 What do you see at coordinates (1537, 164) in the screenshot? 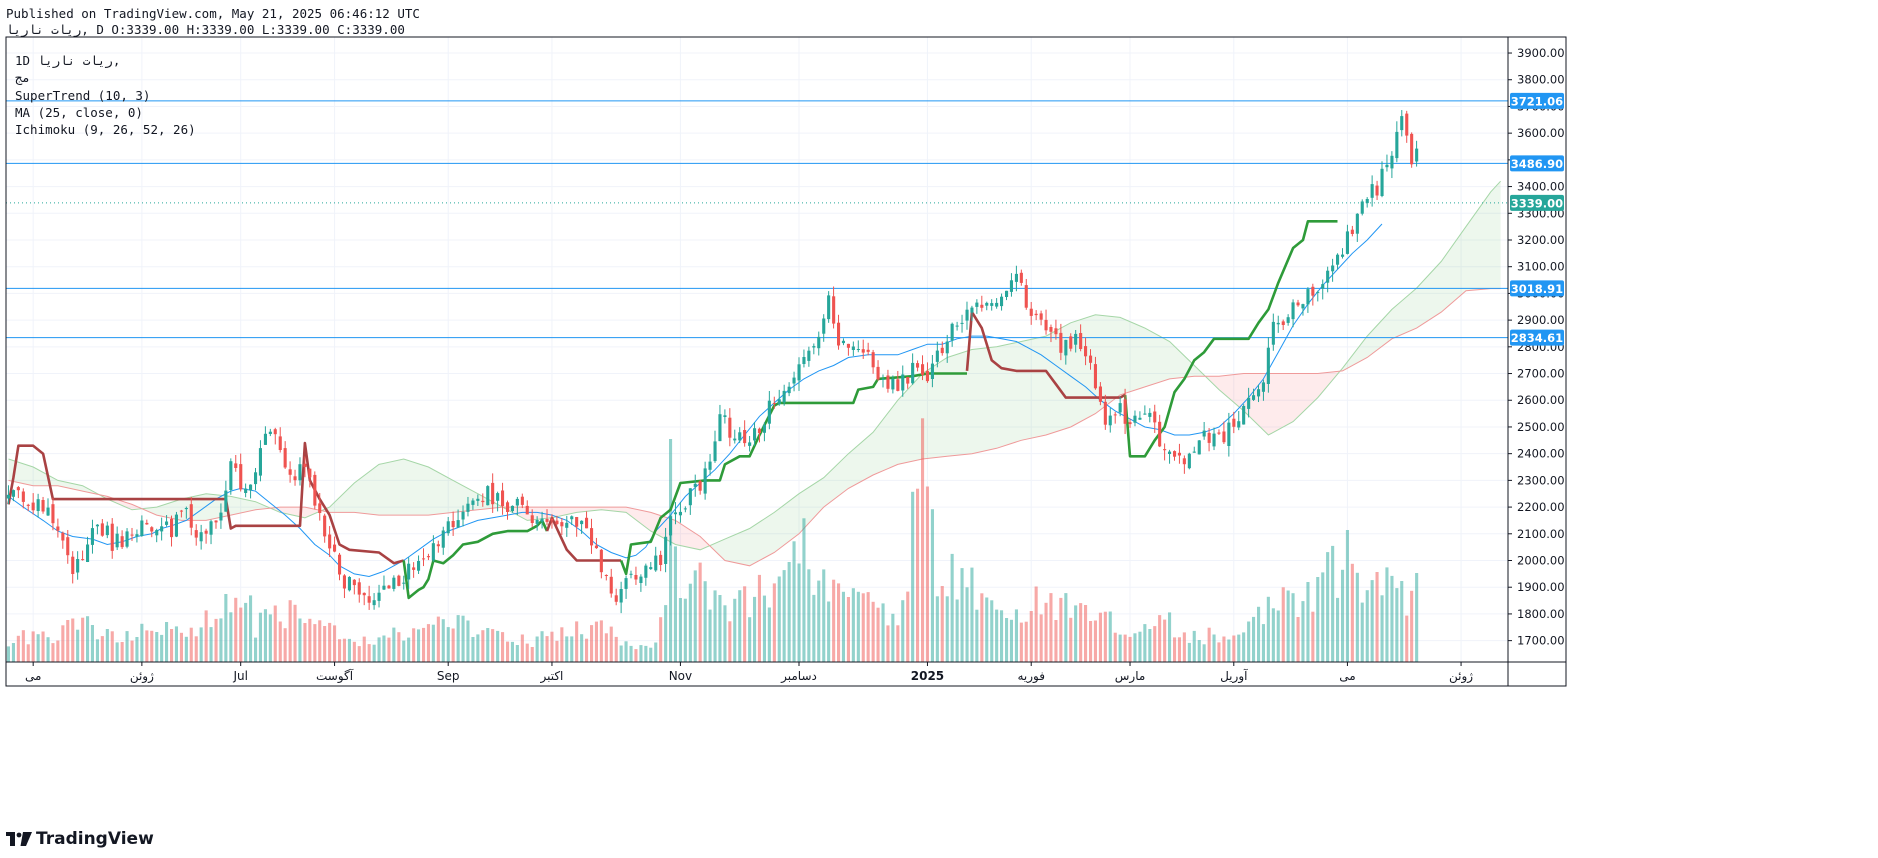
I see `price-tag-label: 3486.90` at bounding box center [1537, 164].